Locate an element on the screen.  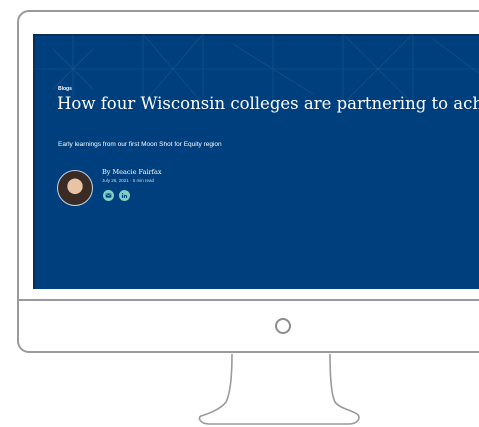
monitor-chin-divider is located at coordinates (249, 300).